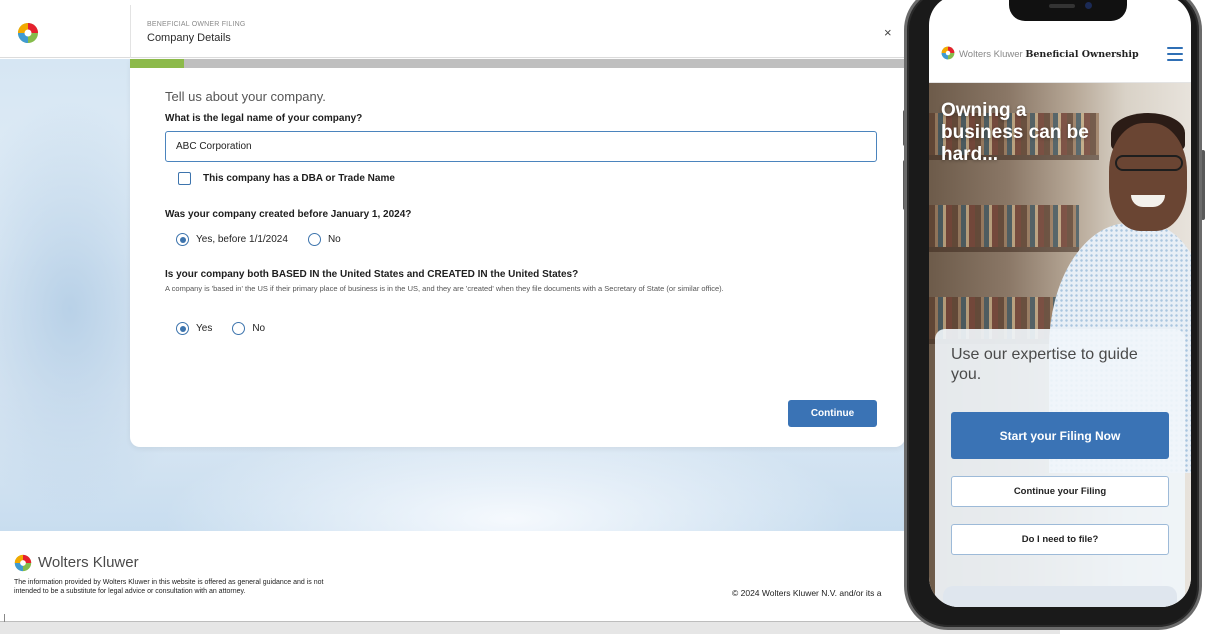 This screenshot has width=1218, height=634. Describe the element at coordinates (1088, 5) in the screenshot. I see `camera-icon` at that location.